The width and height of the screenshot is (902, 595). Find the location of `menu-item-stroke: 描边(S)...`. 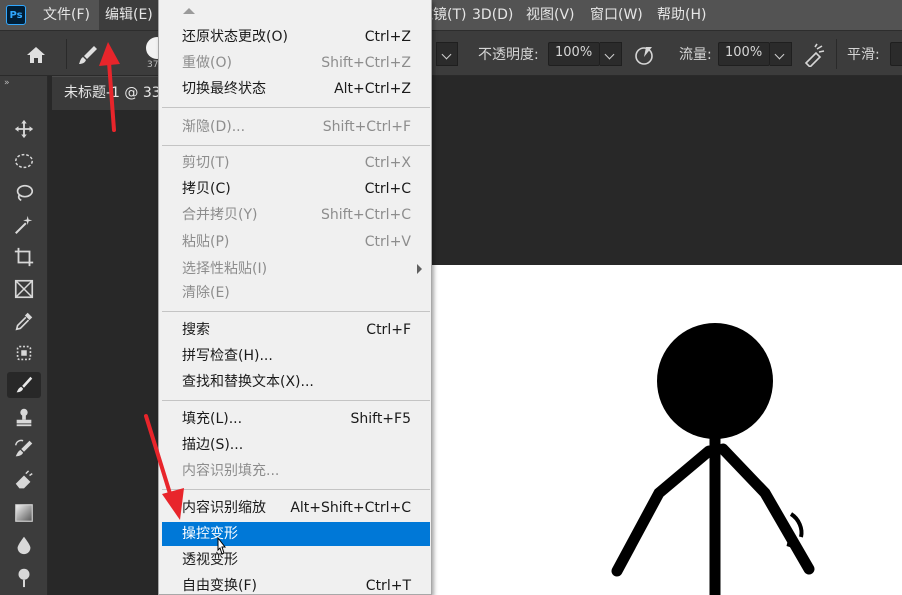

menu-item-stroke: 描边(S)... is located at coordinates (296, 445).